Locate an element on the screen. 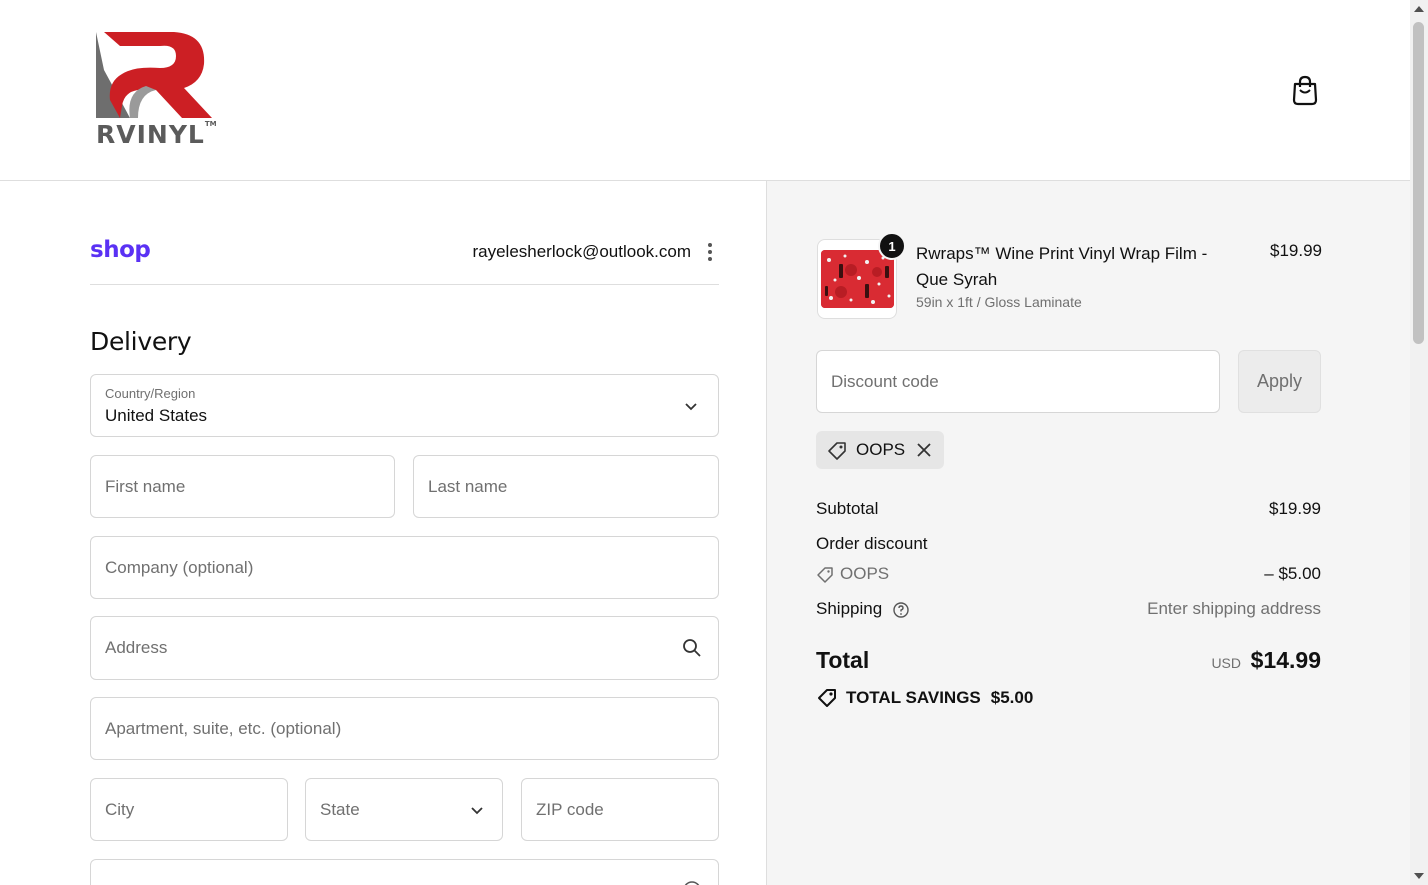  zip-placeholder: ZIP code is located at coordinates (570, 809).